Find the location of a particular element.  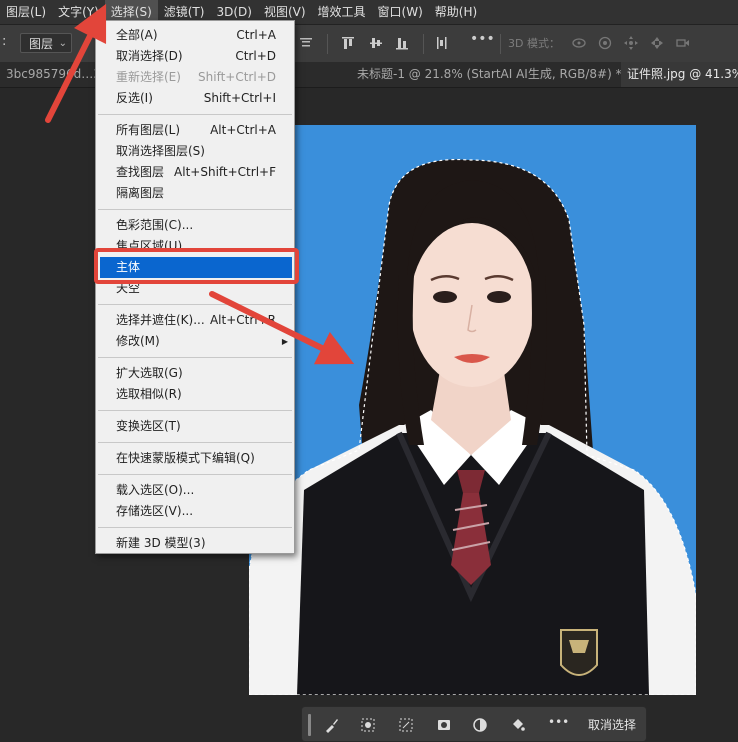

menu-item: 取消选择图层(S) is located at coordinates (195, 151).